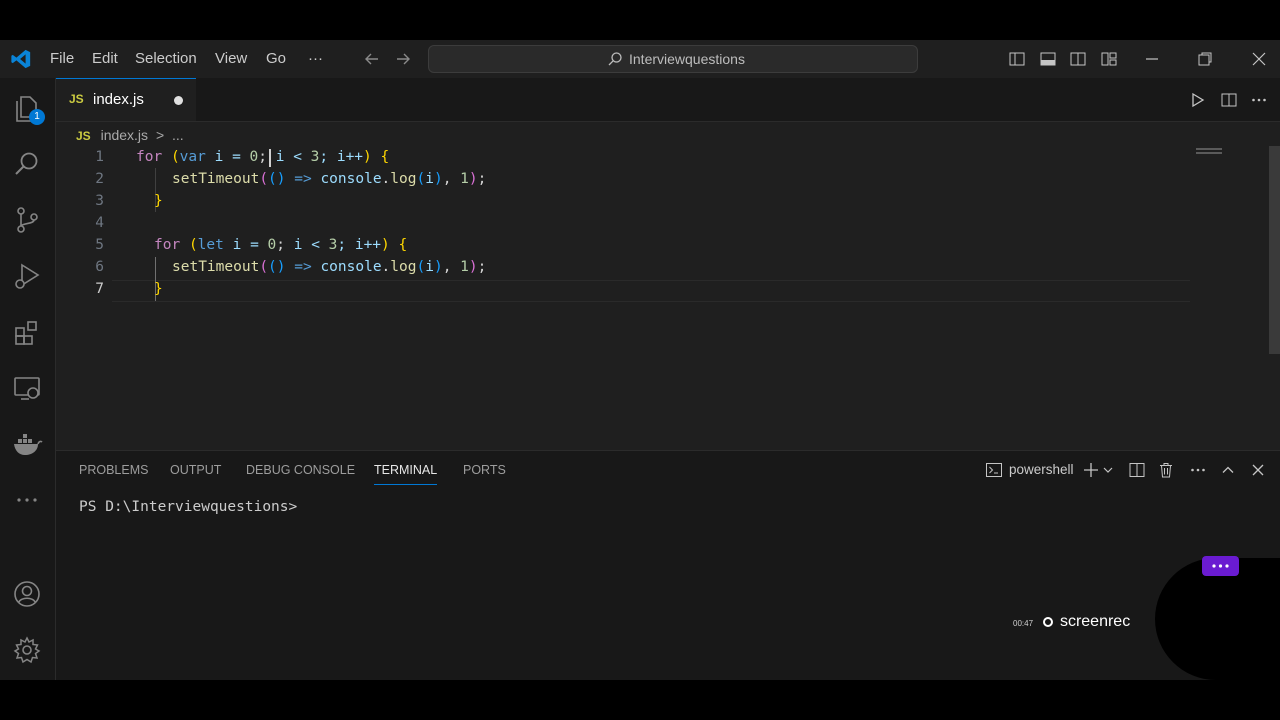  I want to click on panel-more-actions-icon, so click(1198, 470).